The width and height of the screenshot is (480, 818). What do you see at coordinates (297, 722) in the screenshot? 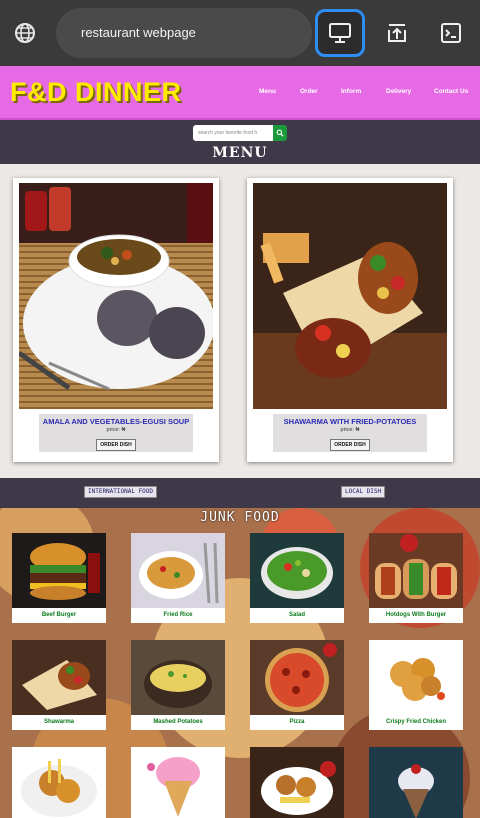
I see `food-tile-label: Pizza` at bounding box center [297, 722].